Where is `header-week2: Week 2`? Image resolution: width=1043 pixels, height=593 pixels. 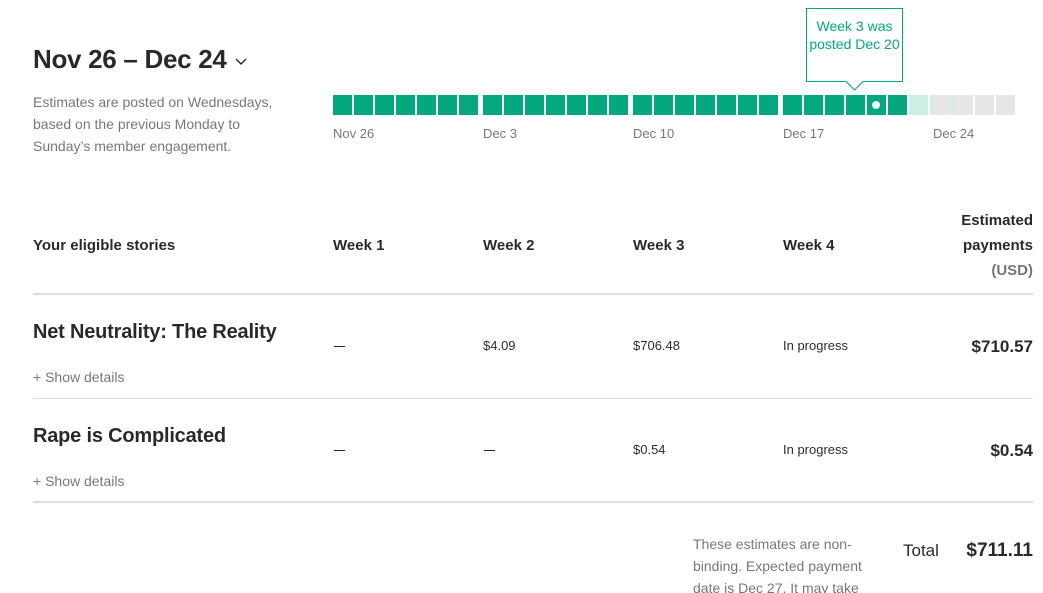 header-week2: Week 2 is located at coordinates (509, 245).